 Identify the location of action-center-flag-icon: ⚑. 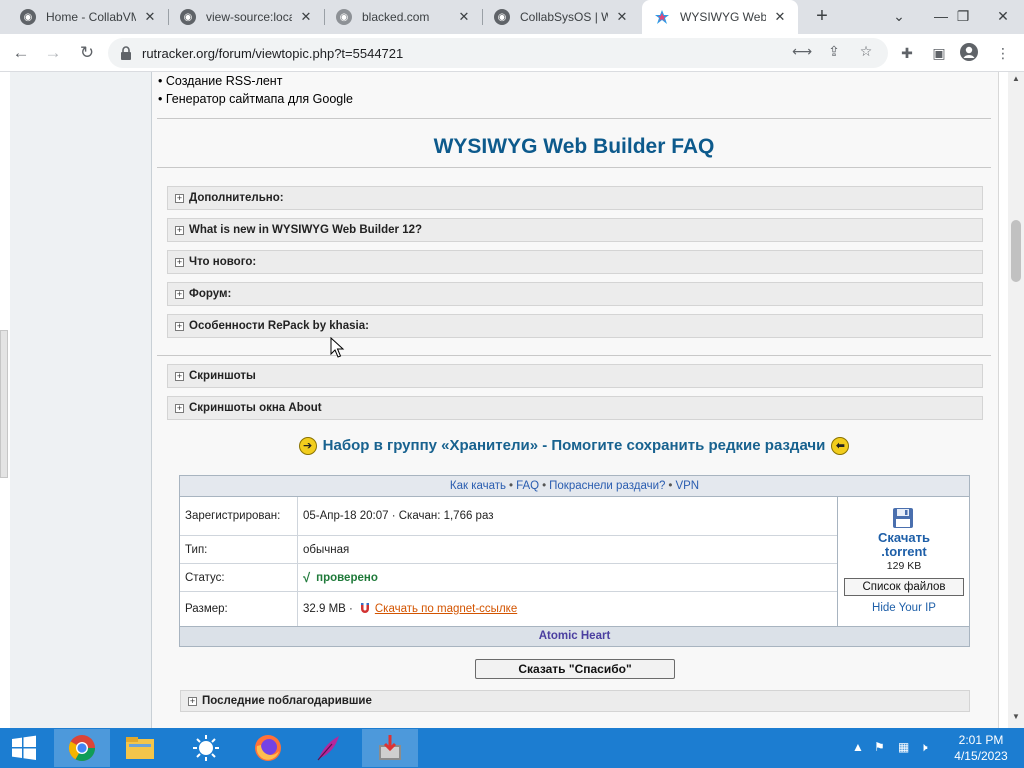
(879, 747).